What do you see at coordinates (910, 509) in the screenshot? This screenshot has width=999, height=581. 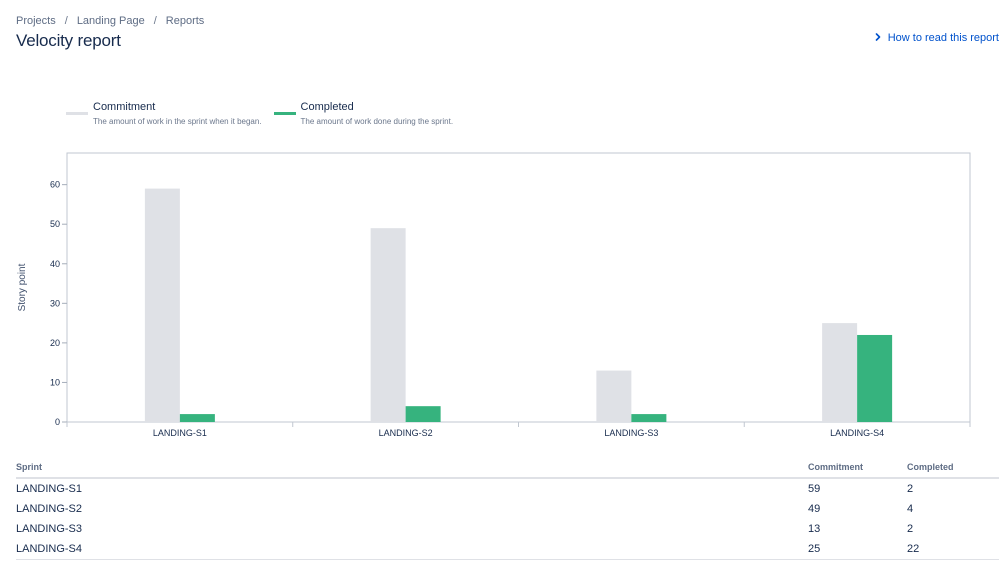 I see `cell-completed: 4` at bounding box center [910, 509].